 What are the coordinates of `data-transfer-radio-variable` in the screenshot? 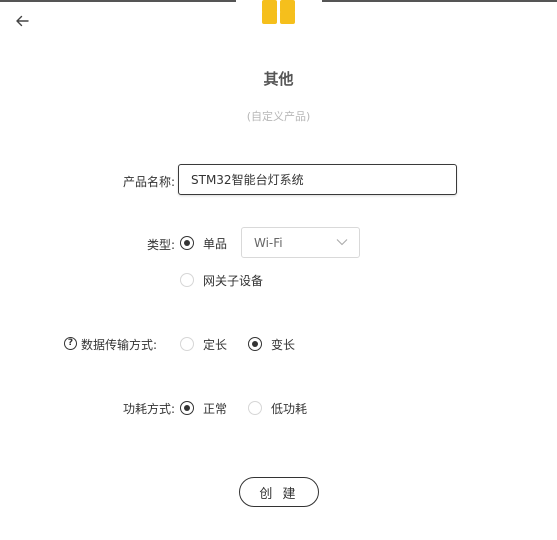 It's located at (255, 344).